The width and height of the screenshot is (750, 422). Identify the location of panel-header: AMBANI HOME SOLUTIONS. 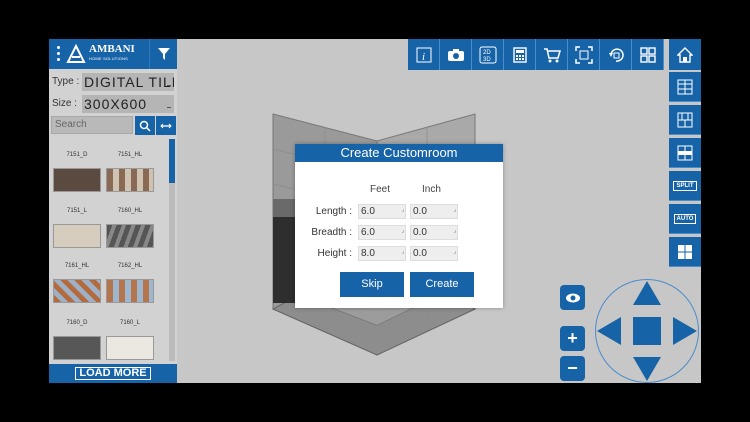
(113, 54).